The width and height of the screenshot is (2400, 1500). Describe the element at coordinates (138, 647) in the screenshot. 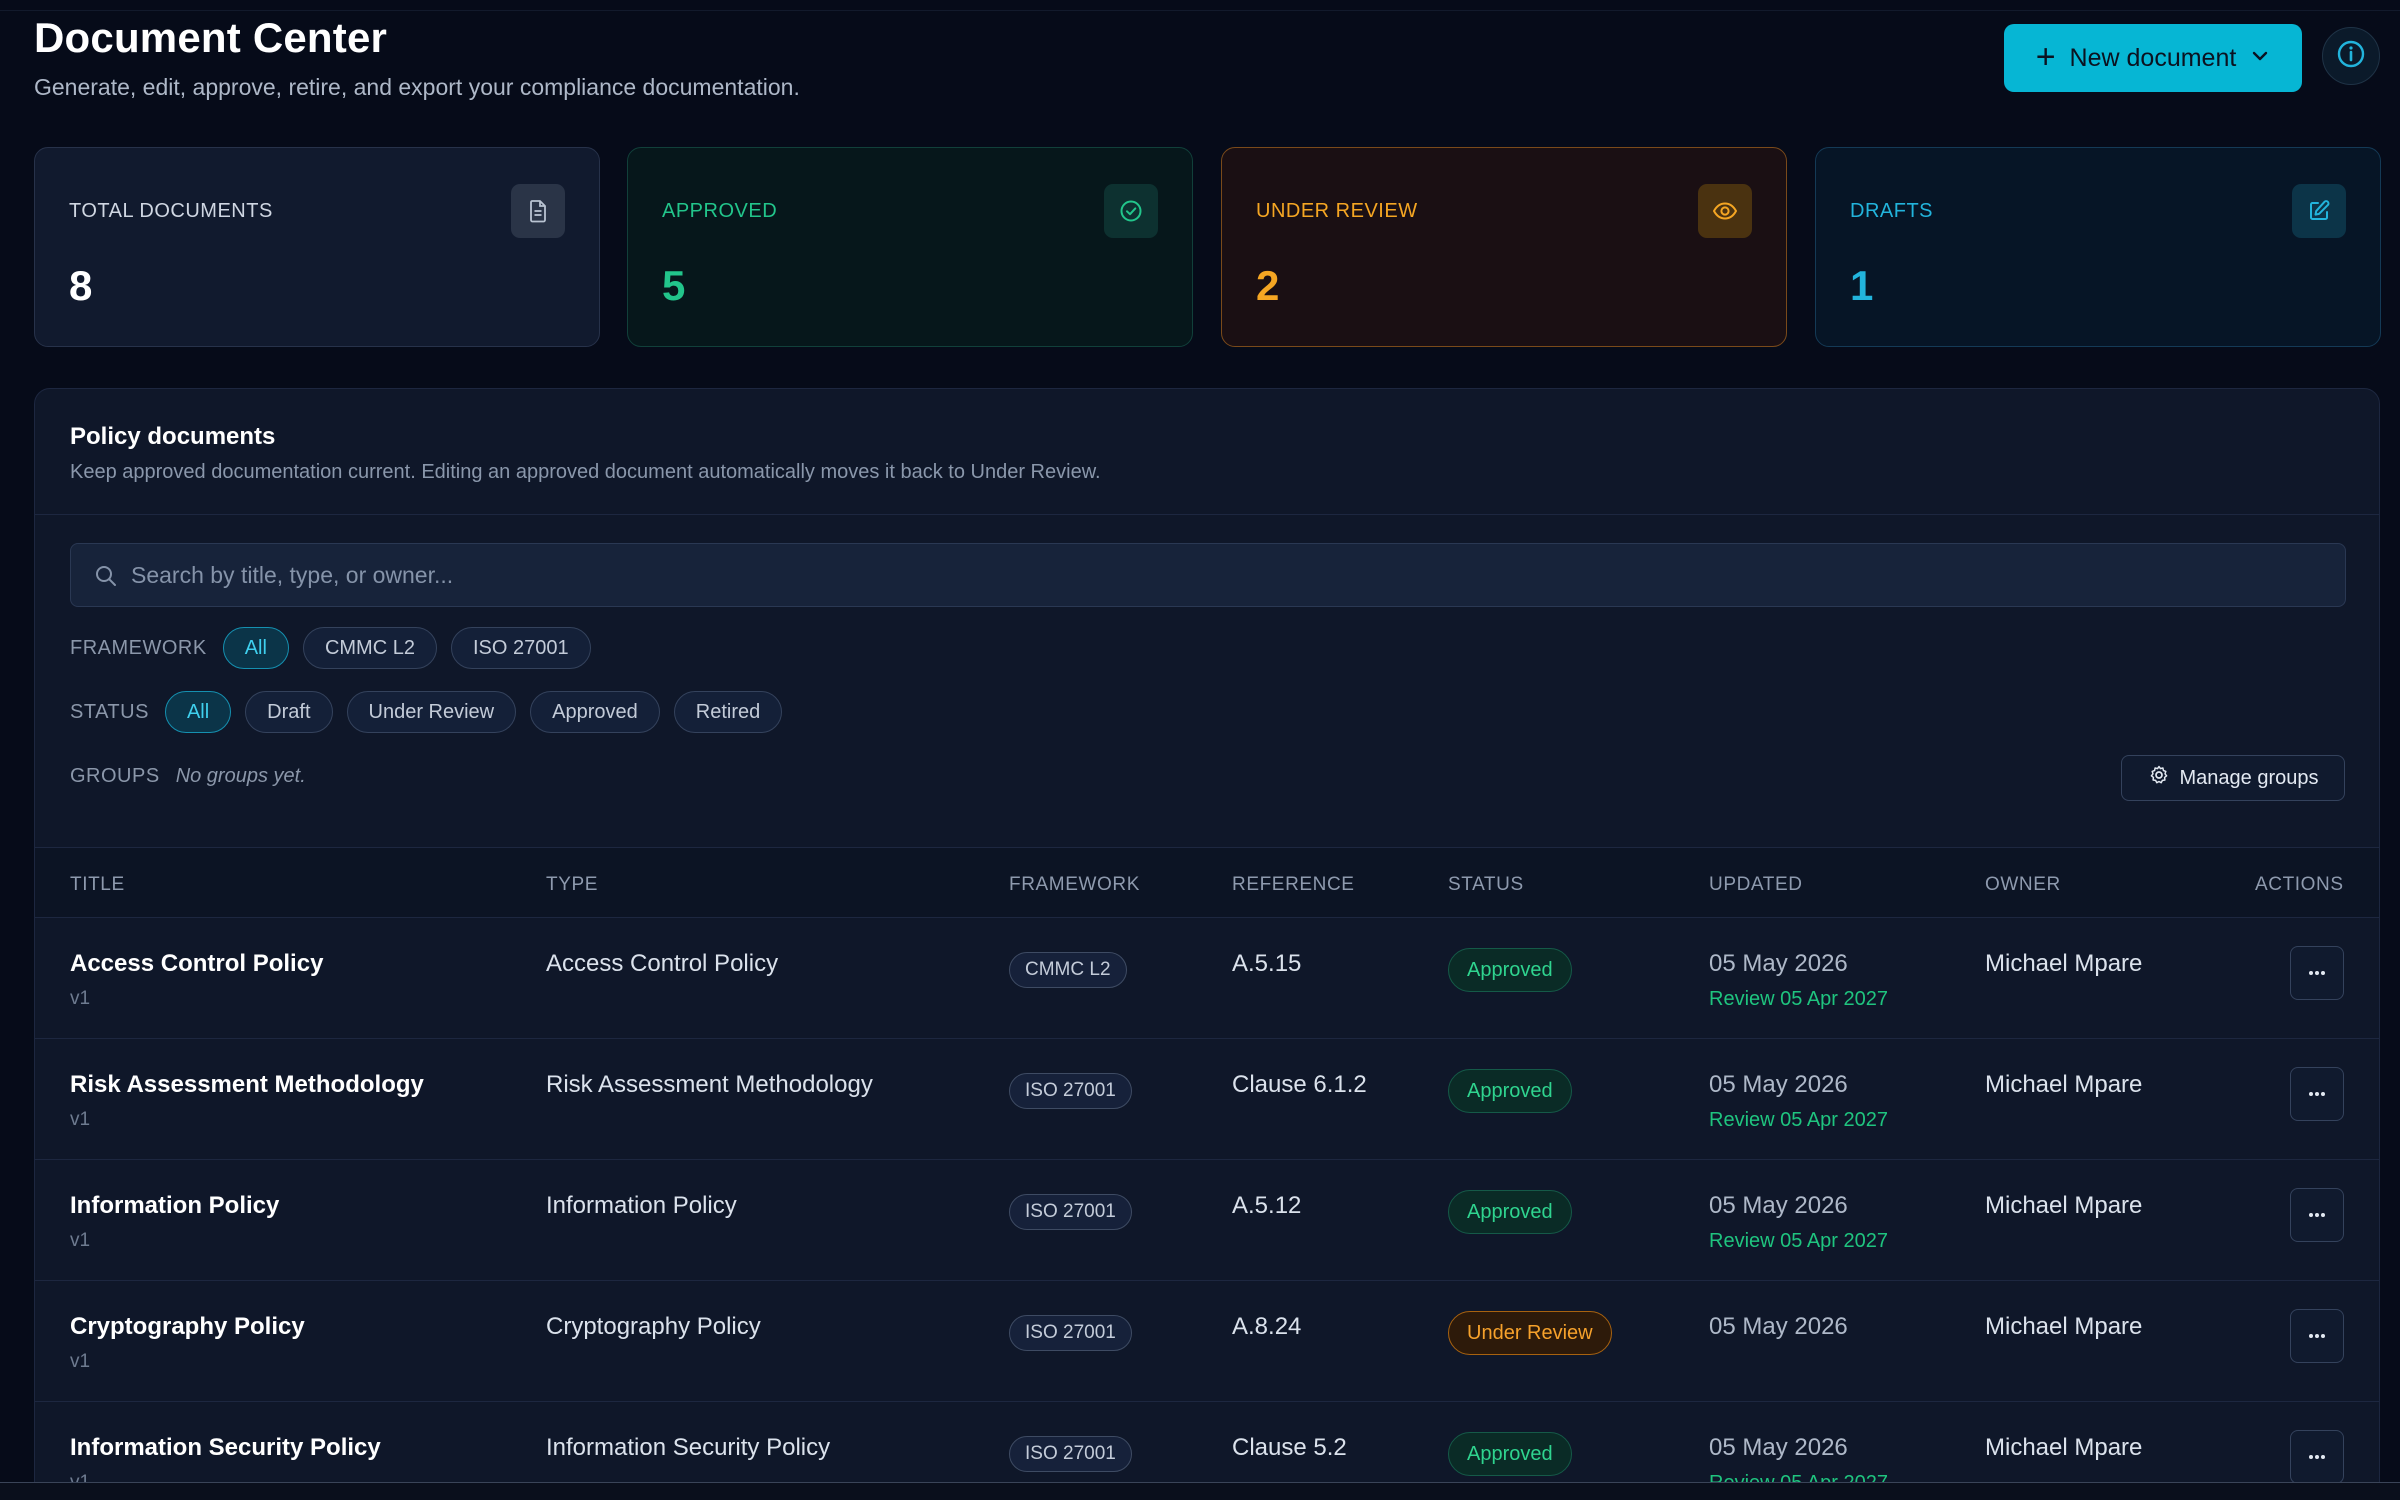

I see `framework-filter-label: FRAMEWORK` at that location.